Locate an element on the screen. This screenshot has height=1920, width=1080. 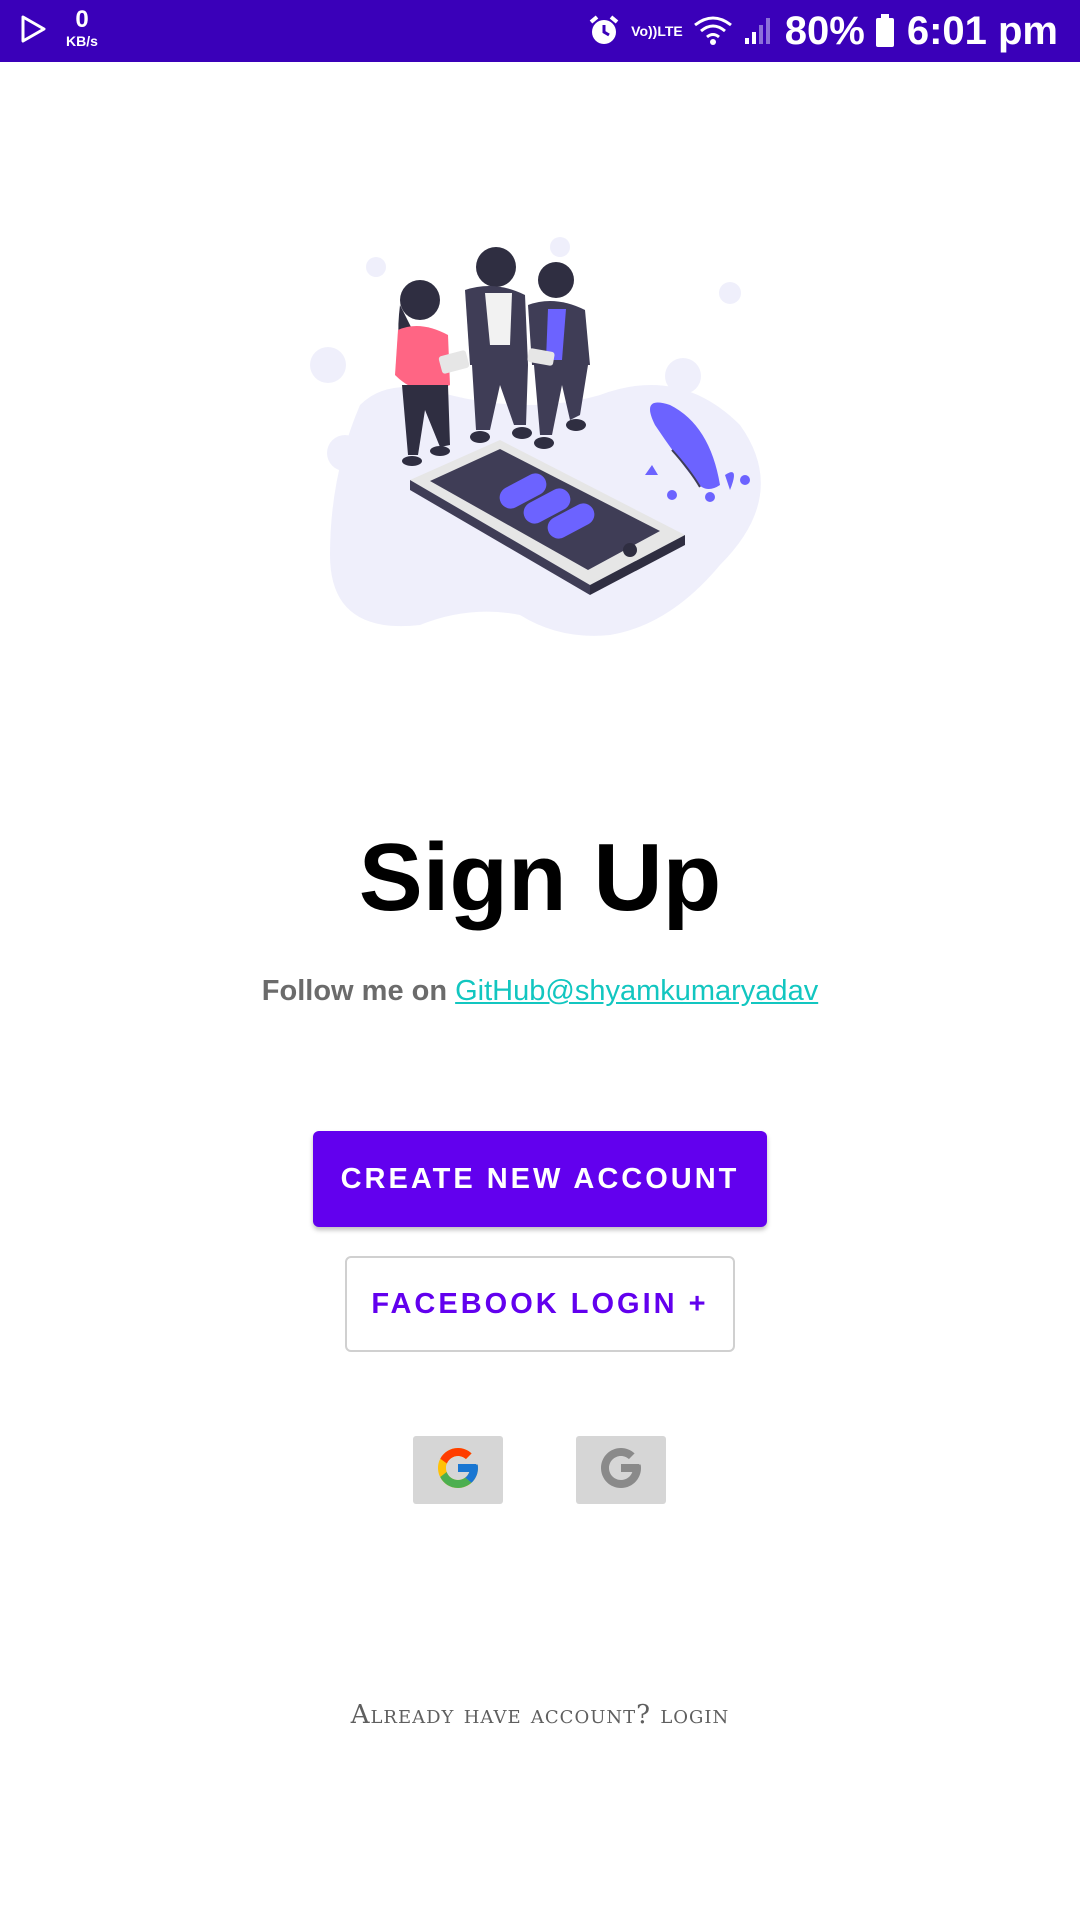
network-speed: 0 KB/s is located at coordinates (82, 27).